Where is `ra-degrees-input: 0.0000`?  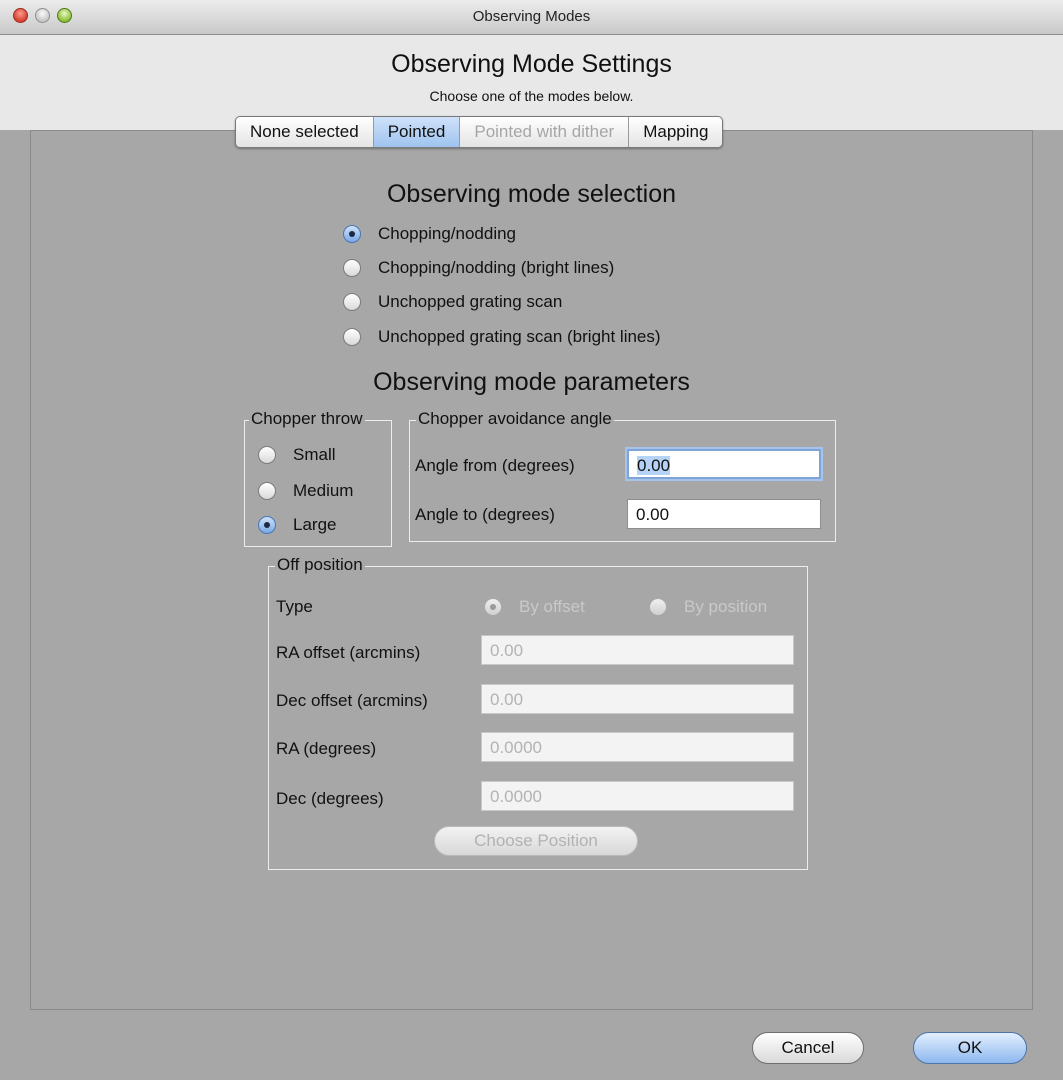
ra-degrees-input: 0.0000 is located at coordinates (637, 747).